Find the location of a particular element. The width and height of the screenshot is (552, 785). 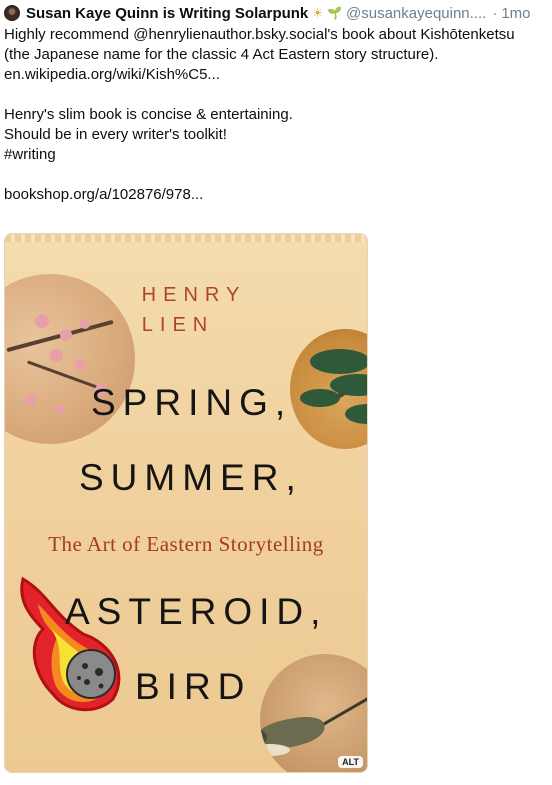

pine-tree-illustration is located at coordinates (328, 389).